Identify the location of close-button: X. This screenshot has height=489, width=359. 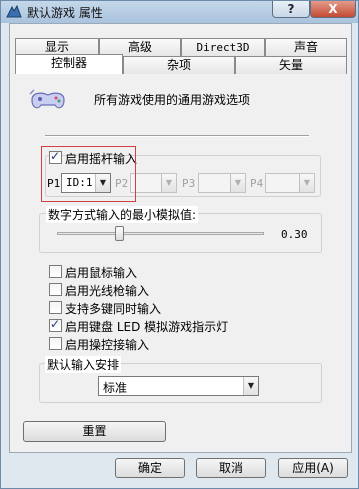
(333, 9).